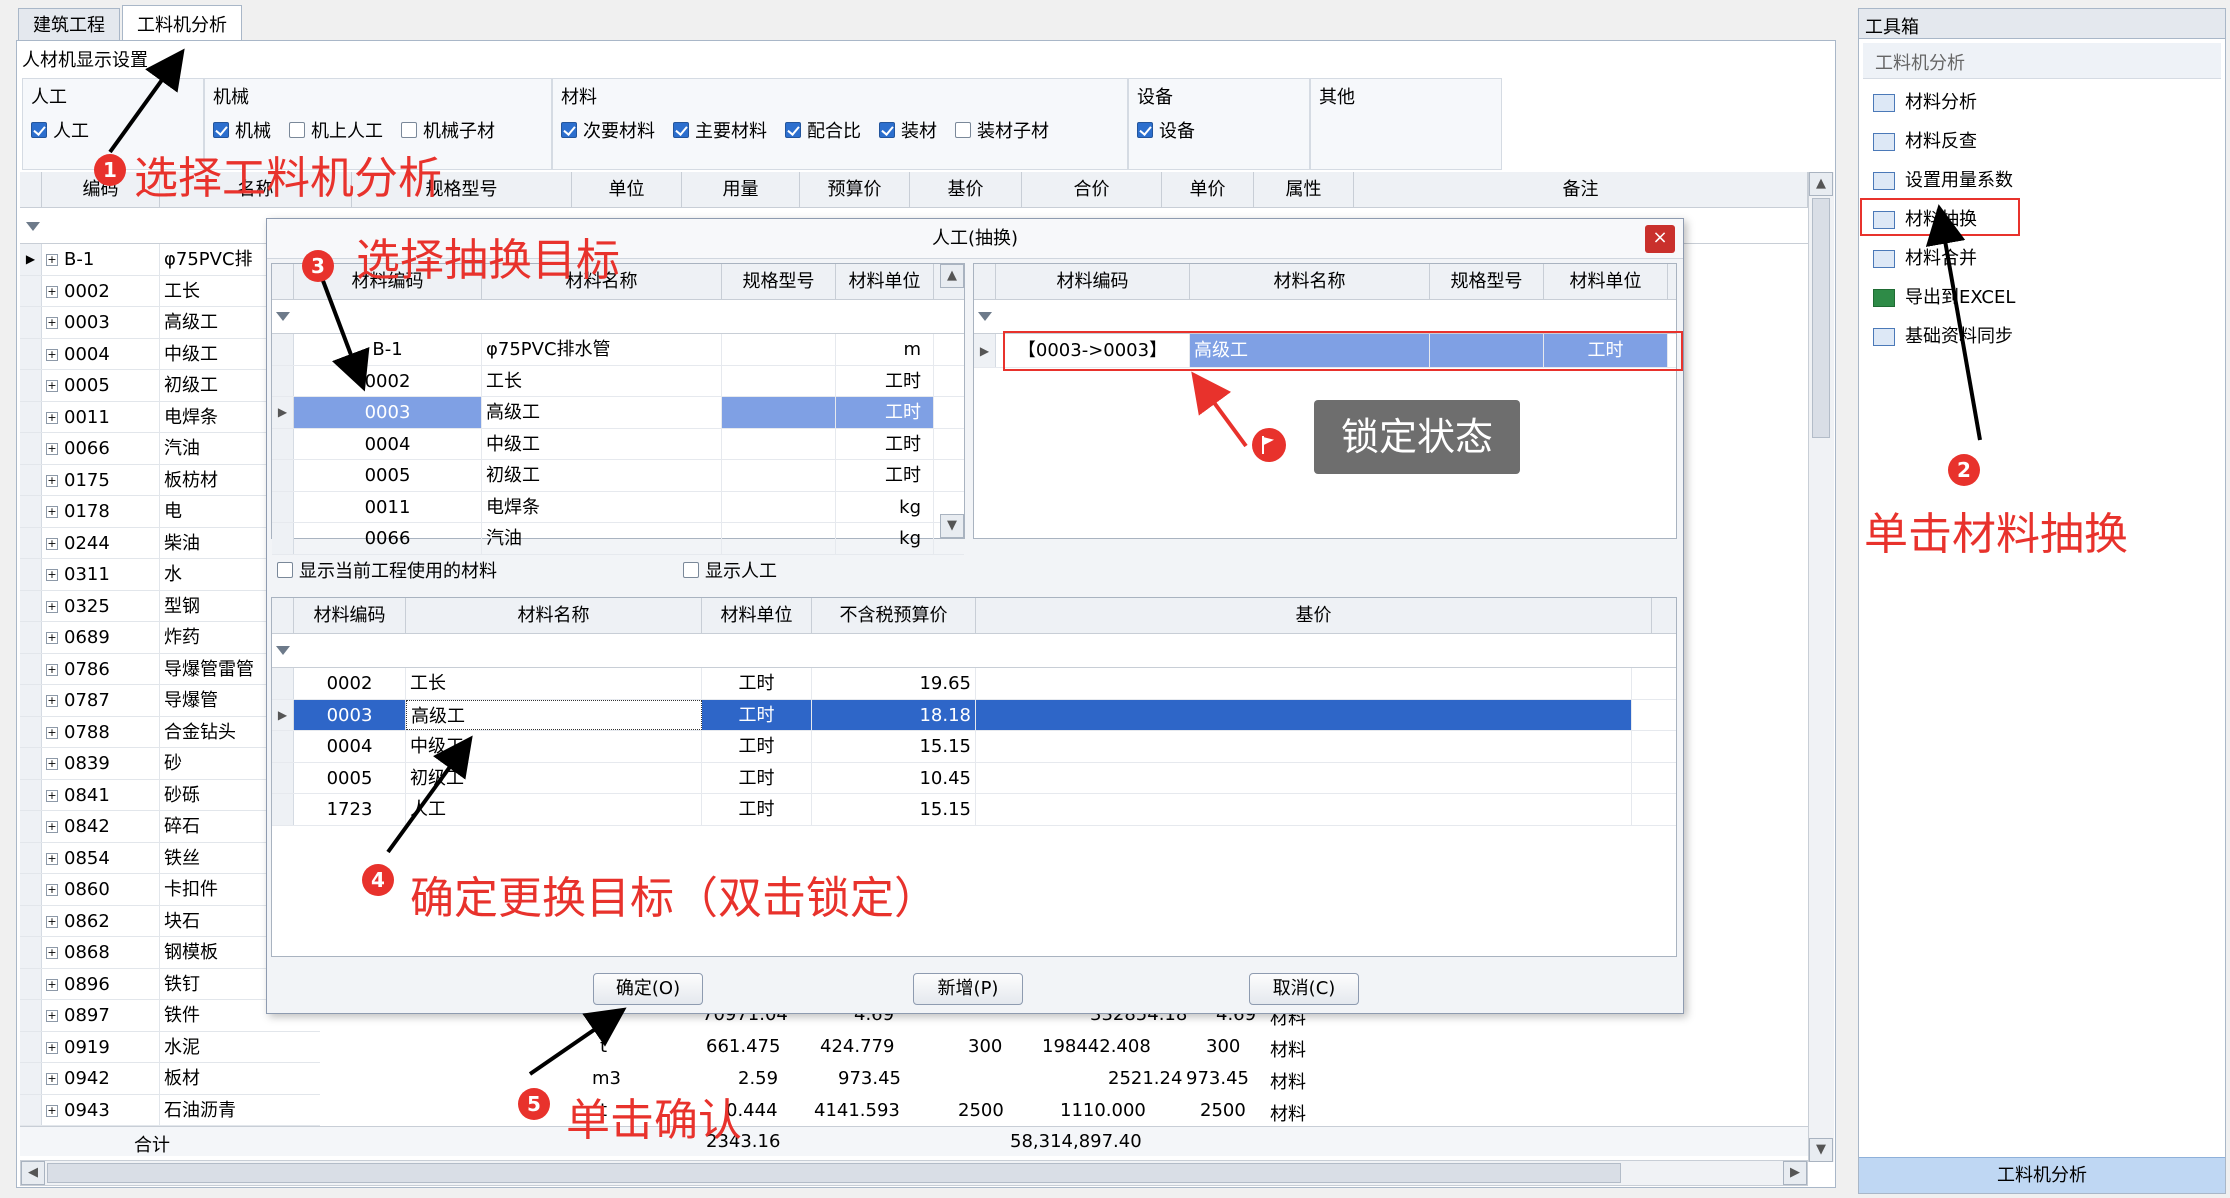 The width and height of the screenshot is (2230, 1198). I want to click on step-badge-5: 5, so click(534, 1104).